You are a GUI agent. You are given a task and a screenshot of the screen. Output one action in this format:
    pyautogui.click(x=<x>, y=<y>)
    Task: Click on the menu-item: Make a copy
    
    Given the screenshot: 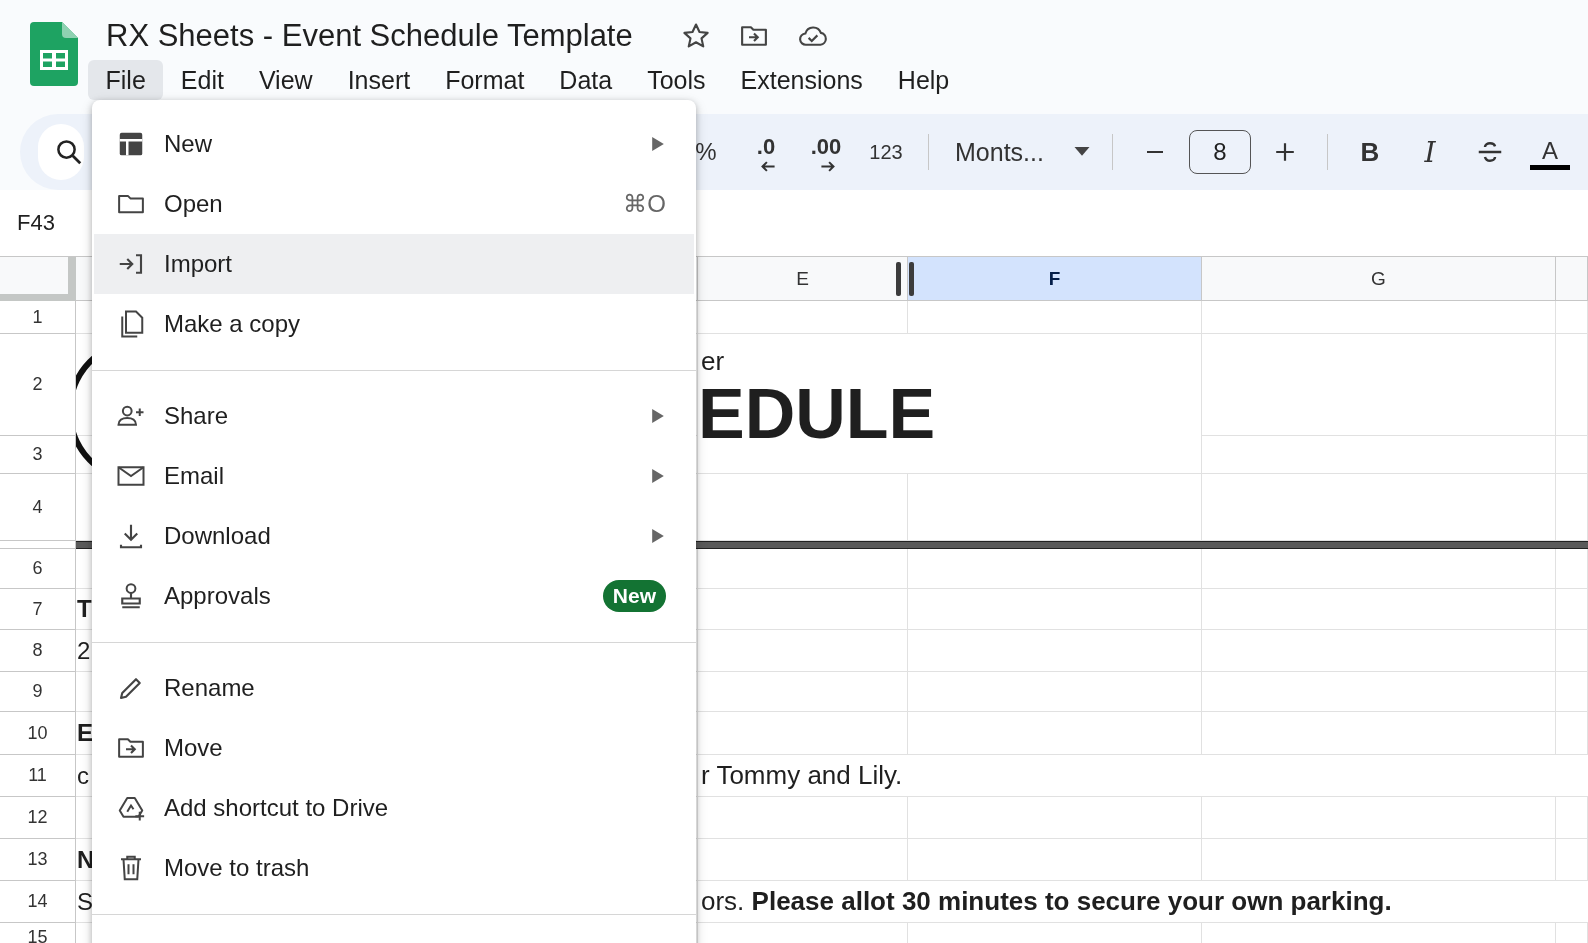 What is the action you would take?
    pyautogui.click(x=394, y=324)
    